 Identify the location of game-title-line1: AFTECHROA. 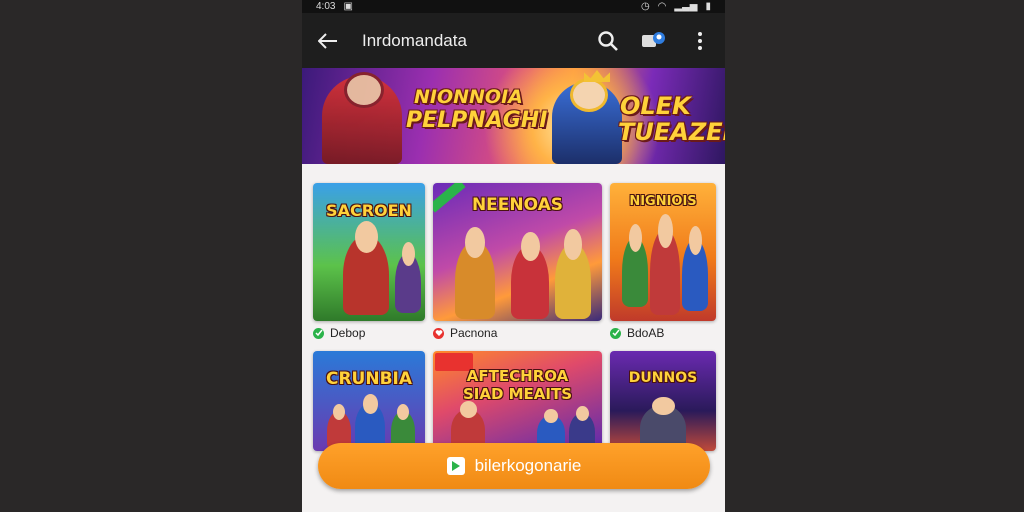
(517, 376).